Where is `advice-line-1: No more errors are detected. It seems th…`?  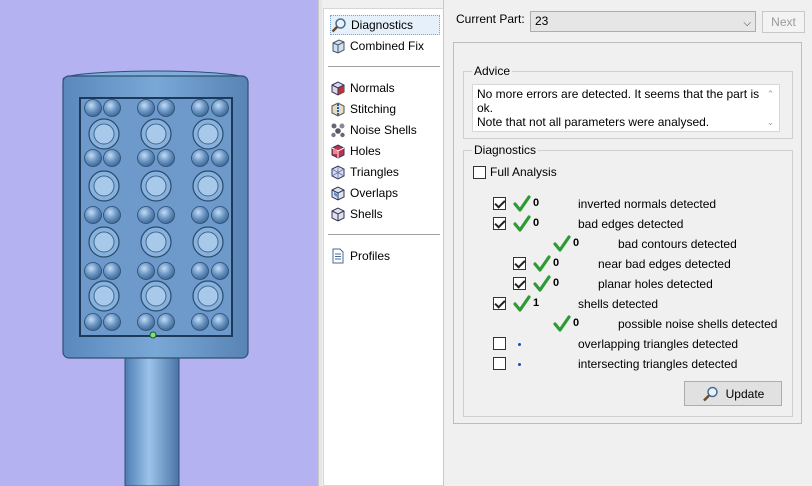 advice-line-1: No more errors are detected. It seems th… is located at coordinates (618, 101).